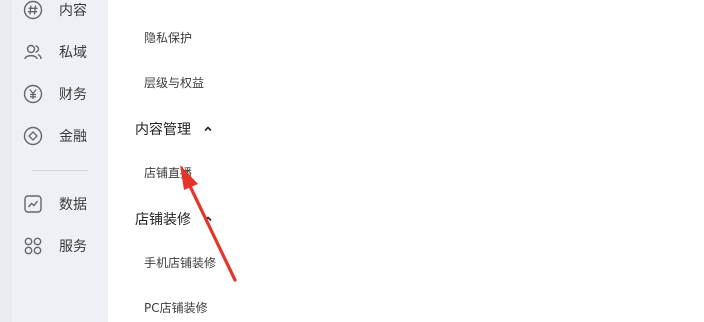 This screenshot has height=322, width=704. What do you see at coordinates (55, 204) in the screenshot?
I see `sidebar-item-data: 数据` at bounding box center [55, 204].